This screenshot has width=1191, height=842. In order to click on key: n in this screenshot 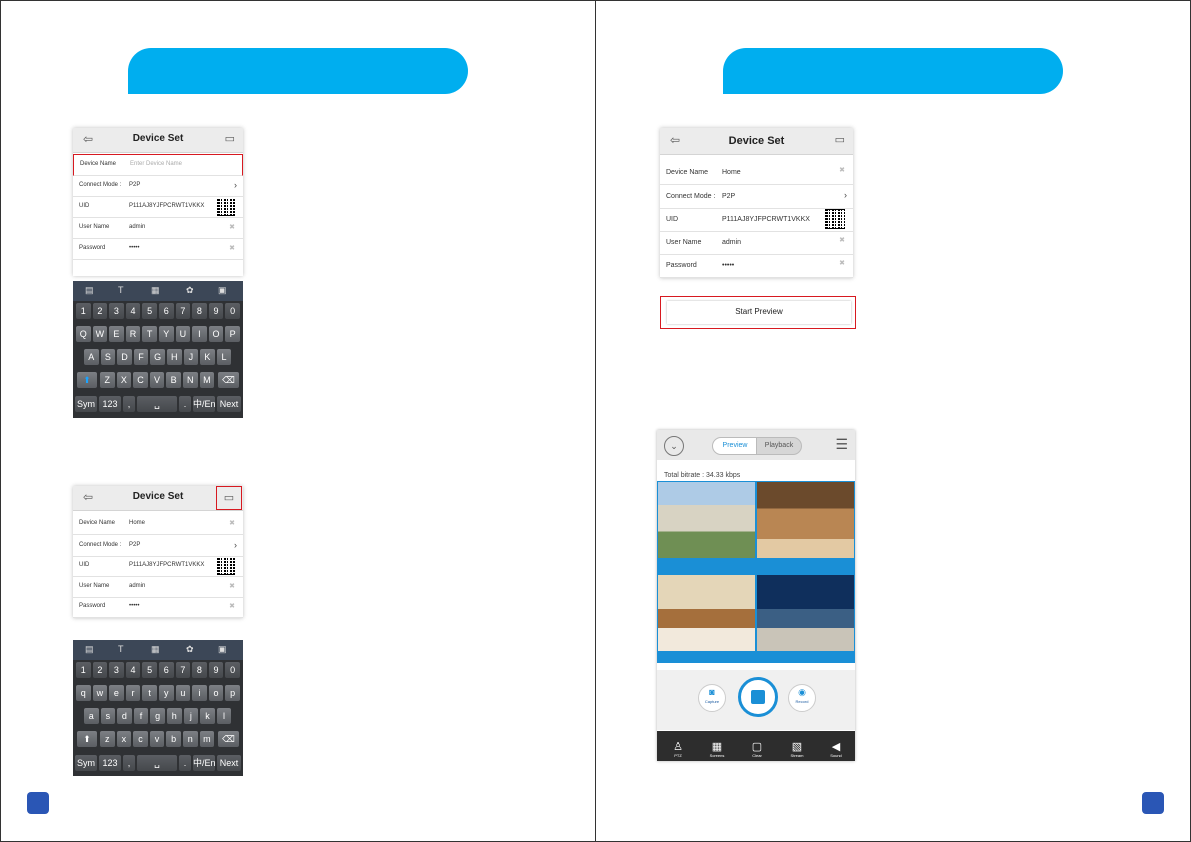, I will do `click(190, 739)`.